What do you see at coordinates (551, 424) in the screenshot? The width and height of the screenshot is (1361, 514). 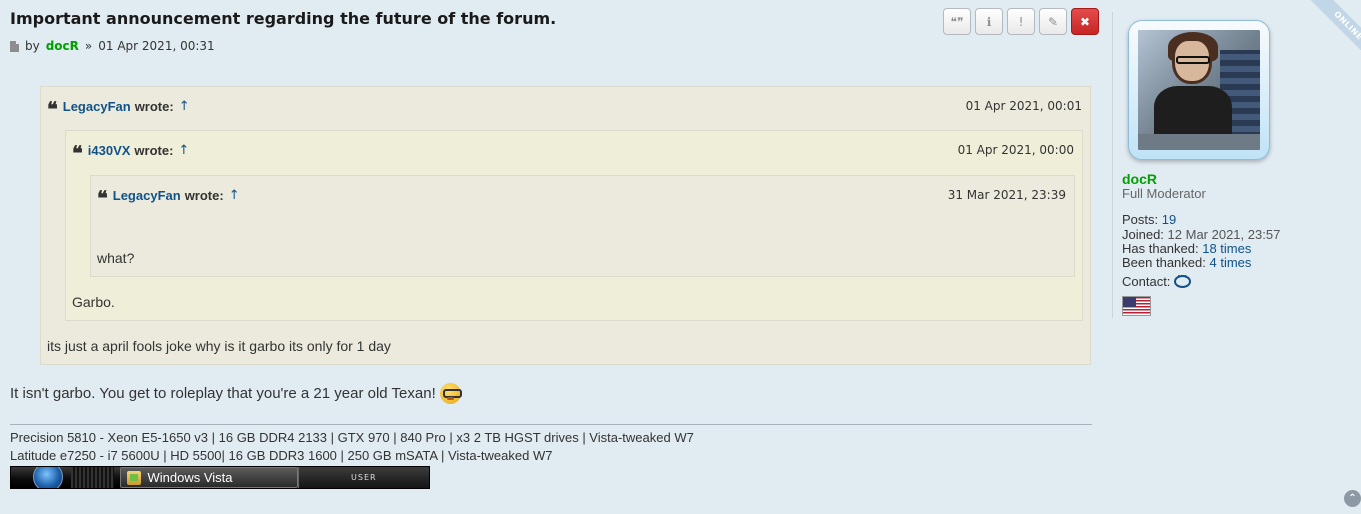 I see `signature-divider` at bounding box center [551, 424].